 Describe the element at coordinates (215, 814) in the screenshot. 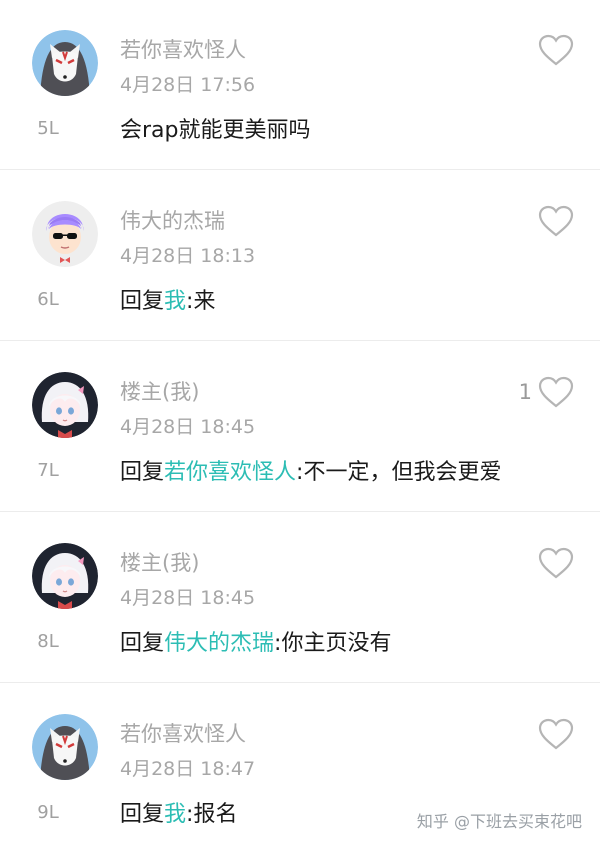

I see `comment-text: 报名` at that location.